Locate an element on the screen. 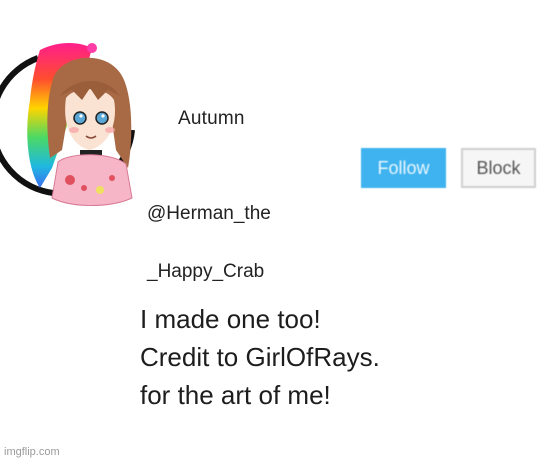  watermark: imgflip.com is located at coordinates (32, 452).